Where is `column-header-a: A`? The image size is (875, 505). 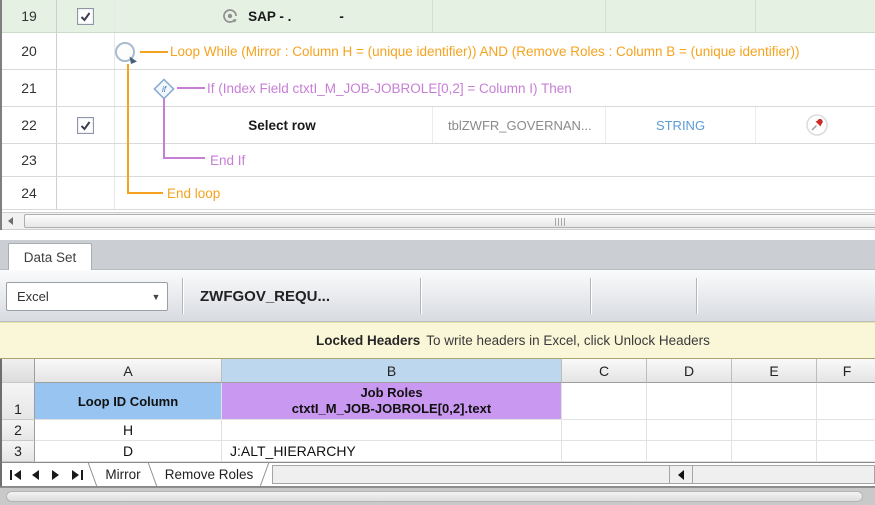
column-header-a: A is located at coordinates (128, 371).